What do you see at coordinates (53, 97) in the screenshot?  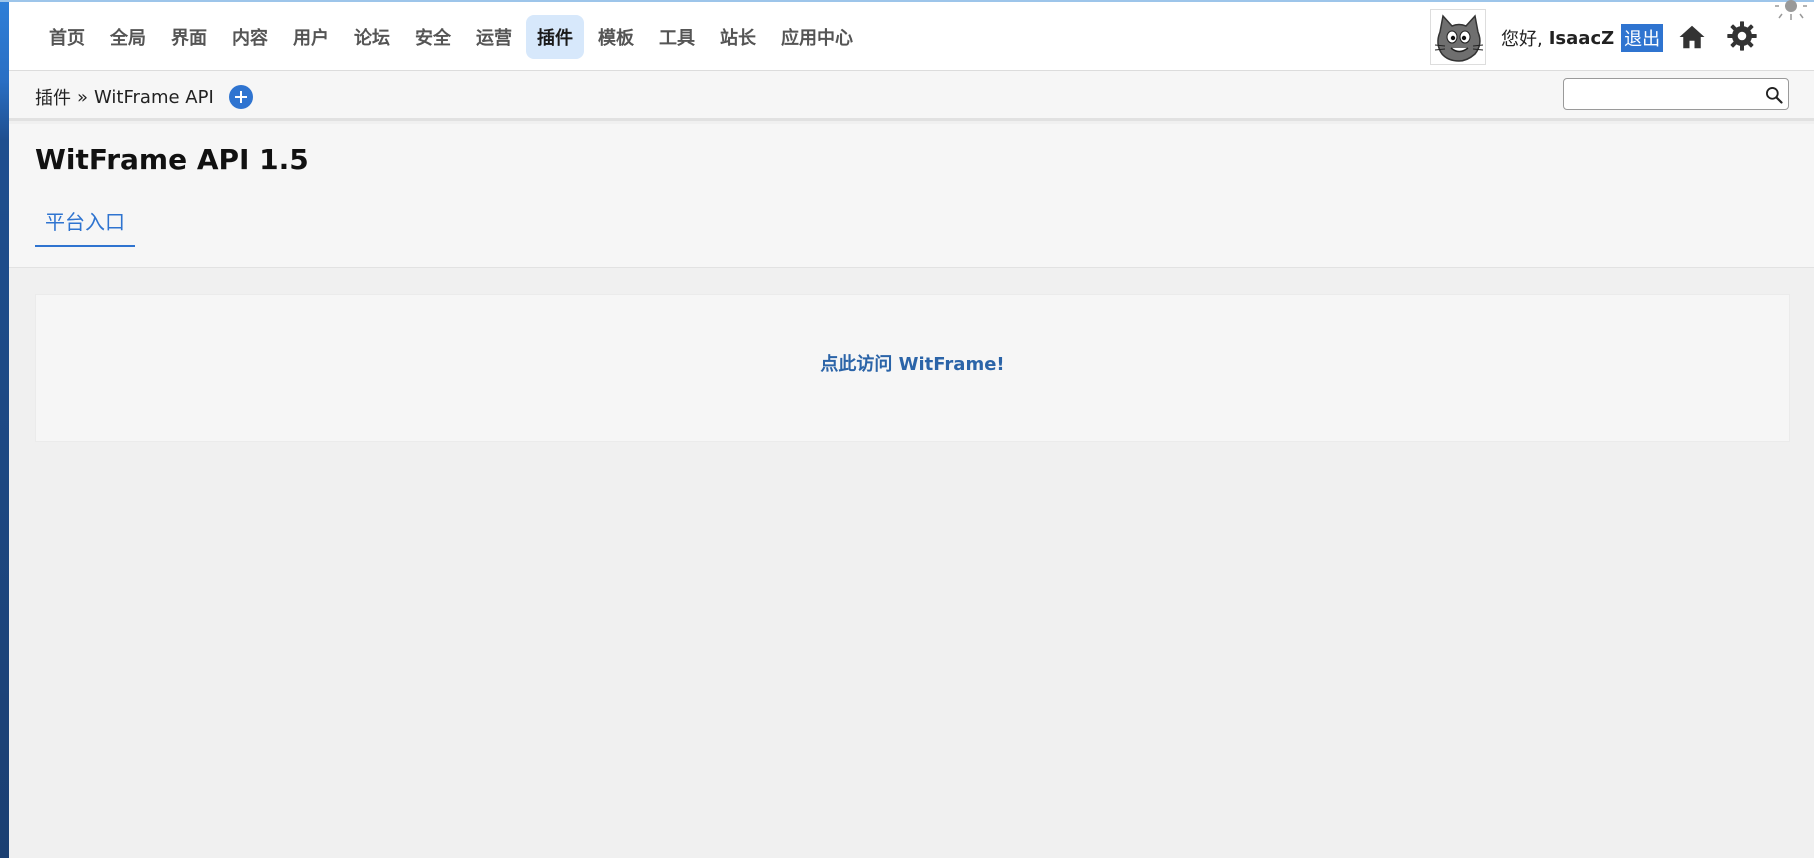 I see `breadcrumb-section: 插件` at bounding box center [53, 97].